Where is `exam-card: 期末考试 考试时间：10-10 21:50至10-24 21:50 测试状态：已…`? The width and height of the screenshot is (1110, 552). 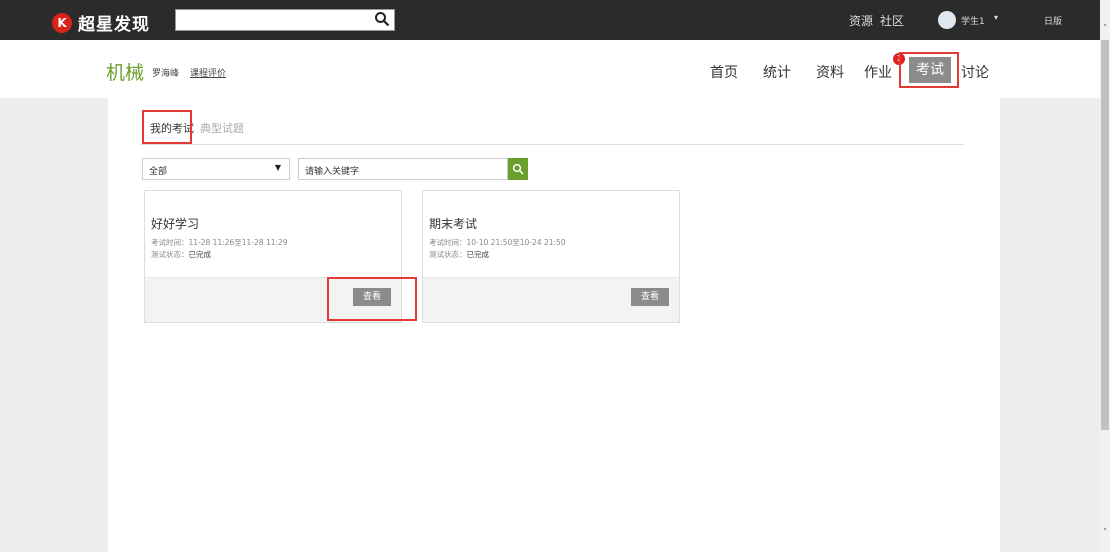
exam-card: 期末考试 考试时间：10-10 21:50至10-24 21:50 测试状态：已… is located at coordinates (551, 256).